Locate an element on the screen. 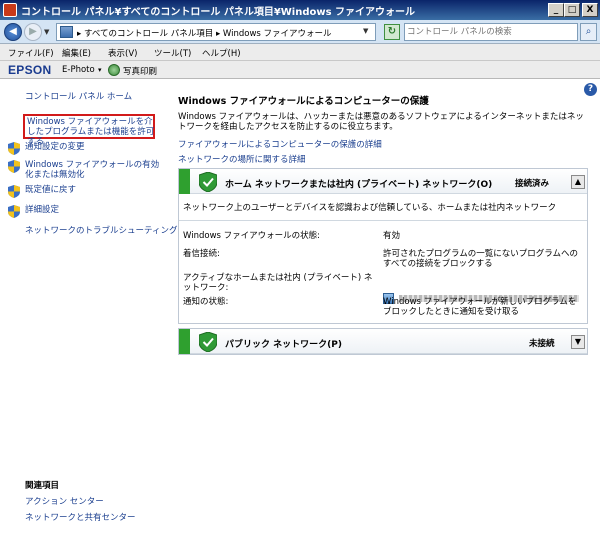  expand-button: ▼ is located at coordinates (578, 342).